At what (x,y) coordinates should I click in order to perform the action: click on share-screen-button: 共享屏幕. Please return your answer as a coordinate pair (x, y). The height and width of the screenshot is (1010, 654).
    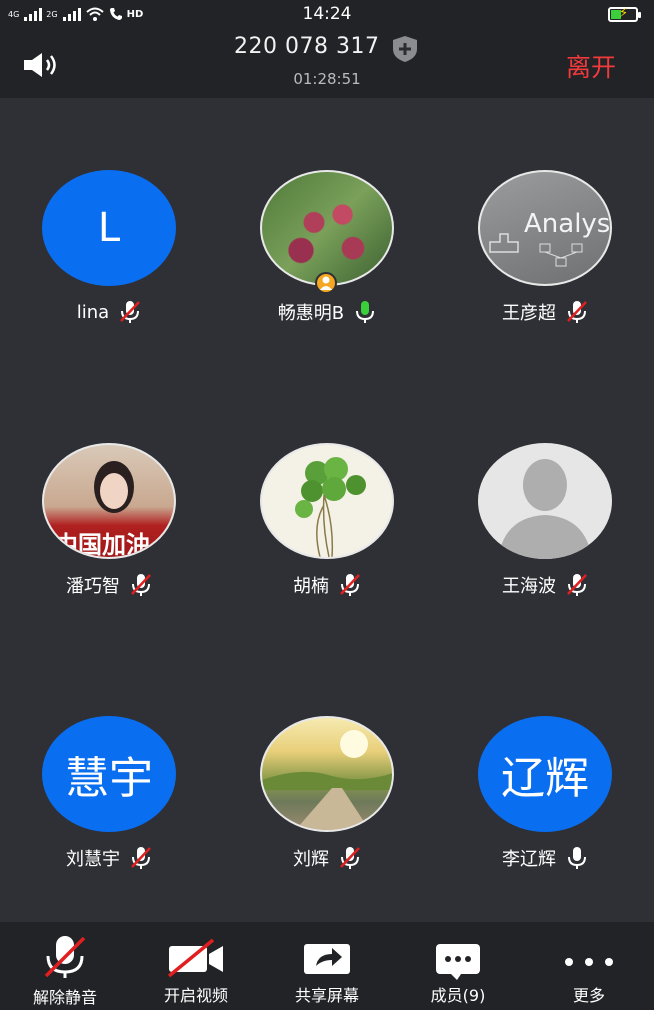
    Looking at the image, I should click on (327, 966).